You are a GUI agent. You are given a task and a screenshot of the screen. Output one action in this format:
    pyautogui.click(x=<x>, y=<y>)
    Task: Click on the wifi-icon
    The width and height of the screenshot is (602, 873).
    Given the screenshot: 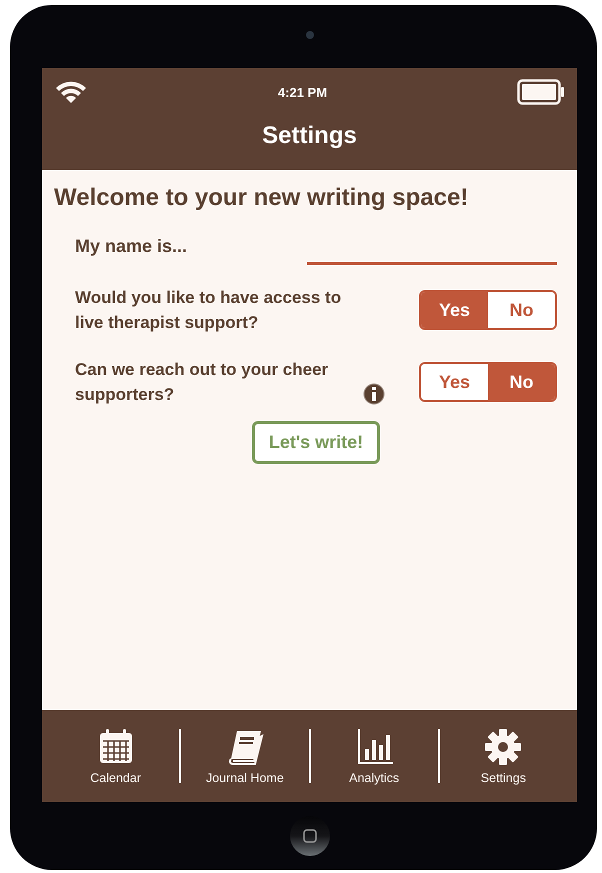 What is the action you would take?
    pyautogui.click(x=71, y=92)
    